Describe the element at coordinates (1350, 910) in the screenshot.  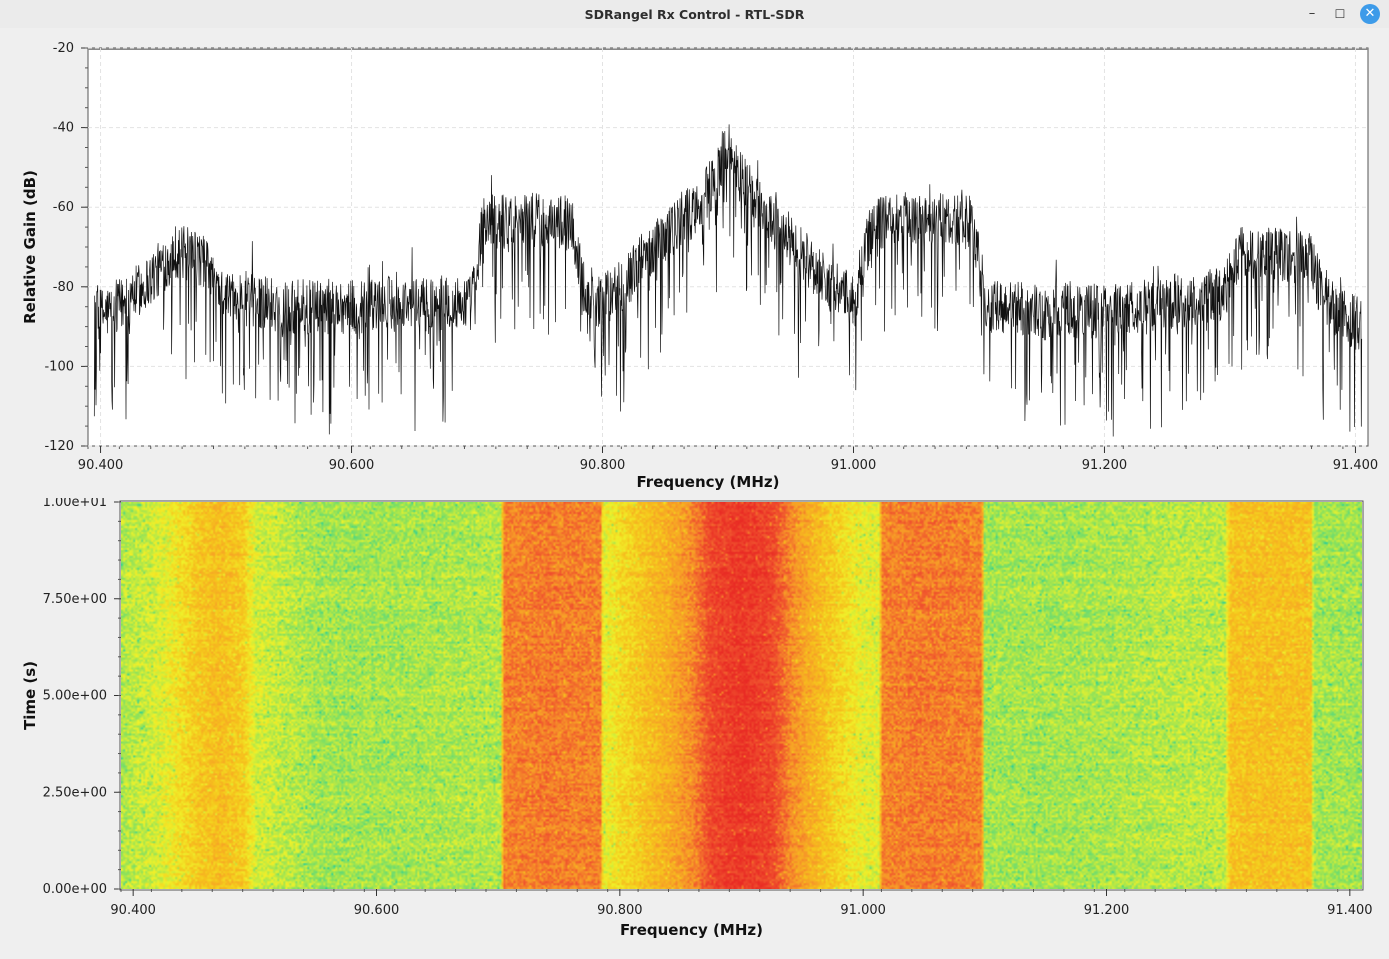
I see `waterfall-x-tick-label: 91.400` at that location.